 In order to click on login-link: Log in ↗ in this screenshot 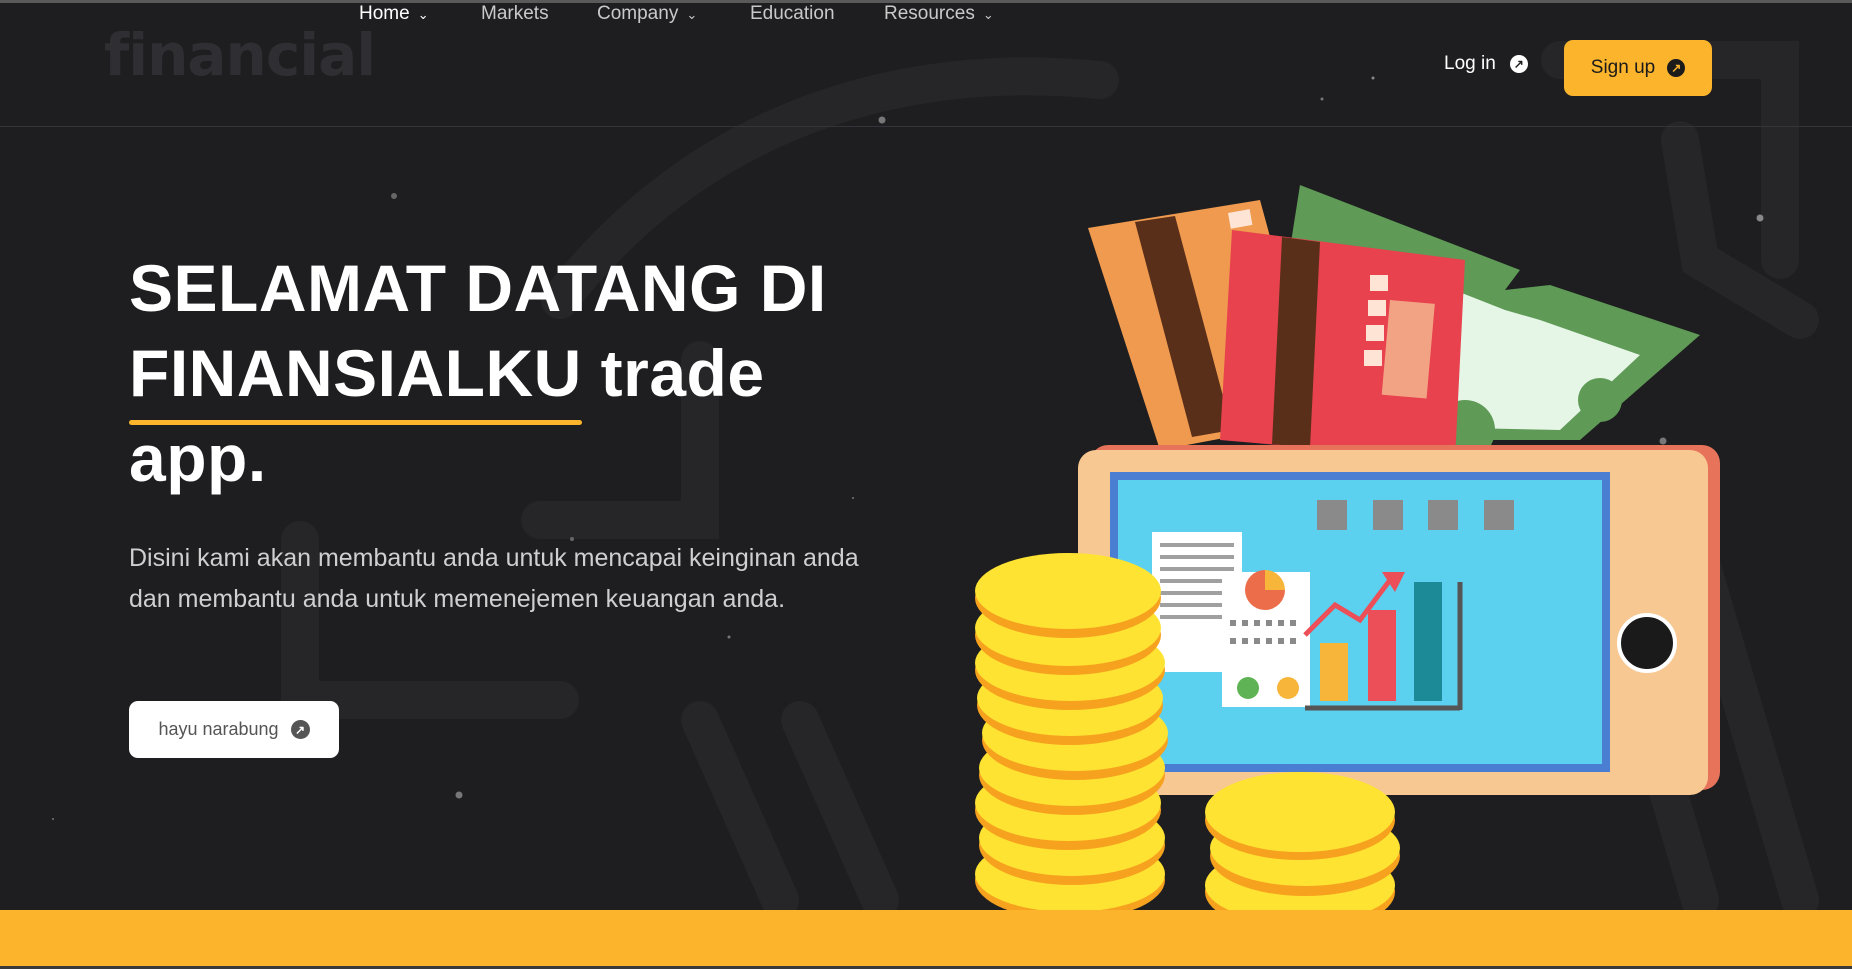, I will do `click(1486, 64)`.